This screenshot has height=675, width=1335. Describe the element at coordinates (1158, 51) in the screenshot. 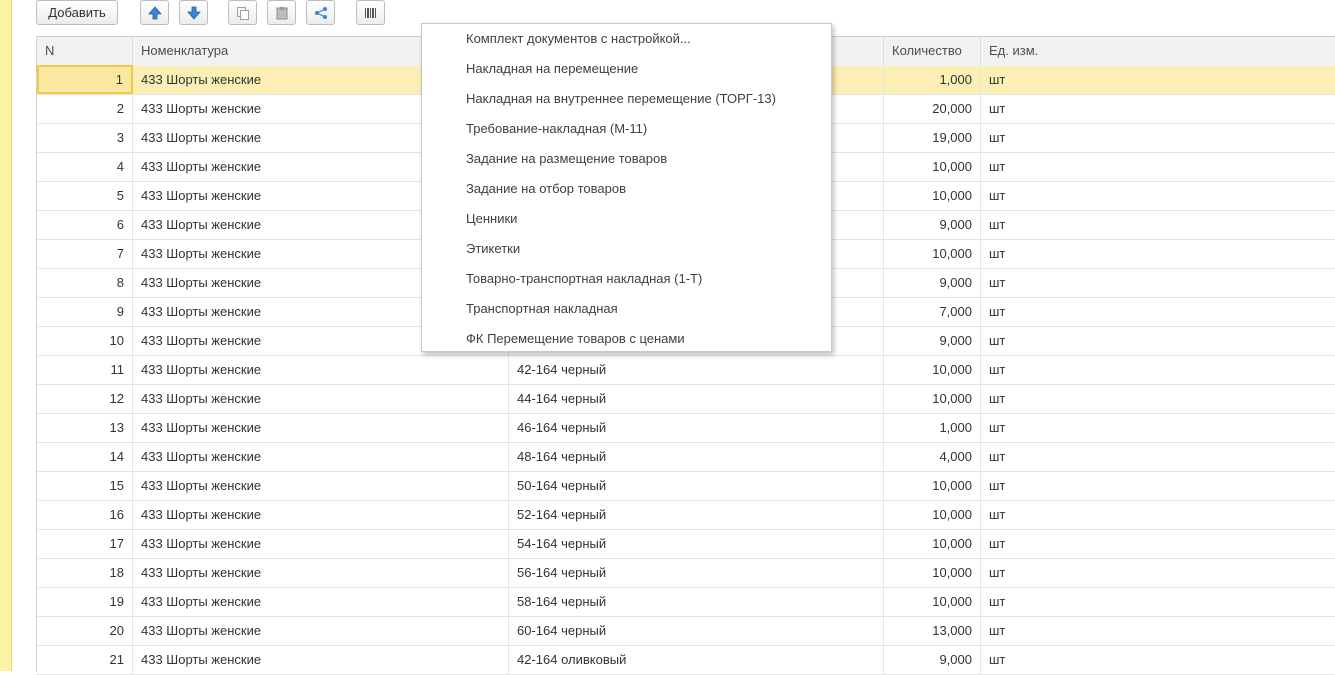

I see `header-unit: Ед. изм.` at that location.